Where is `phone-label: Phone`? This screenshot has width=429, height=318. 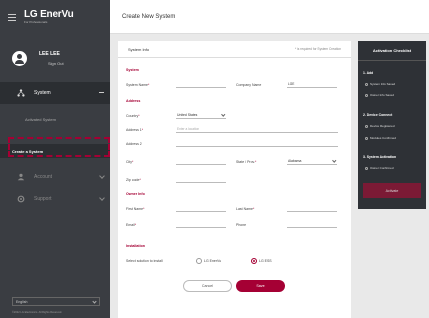
phone-label: Phone is located at coordinates (241, 225).